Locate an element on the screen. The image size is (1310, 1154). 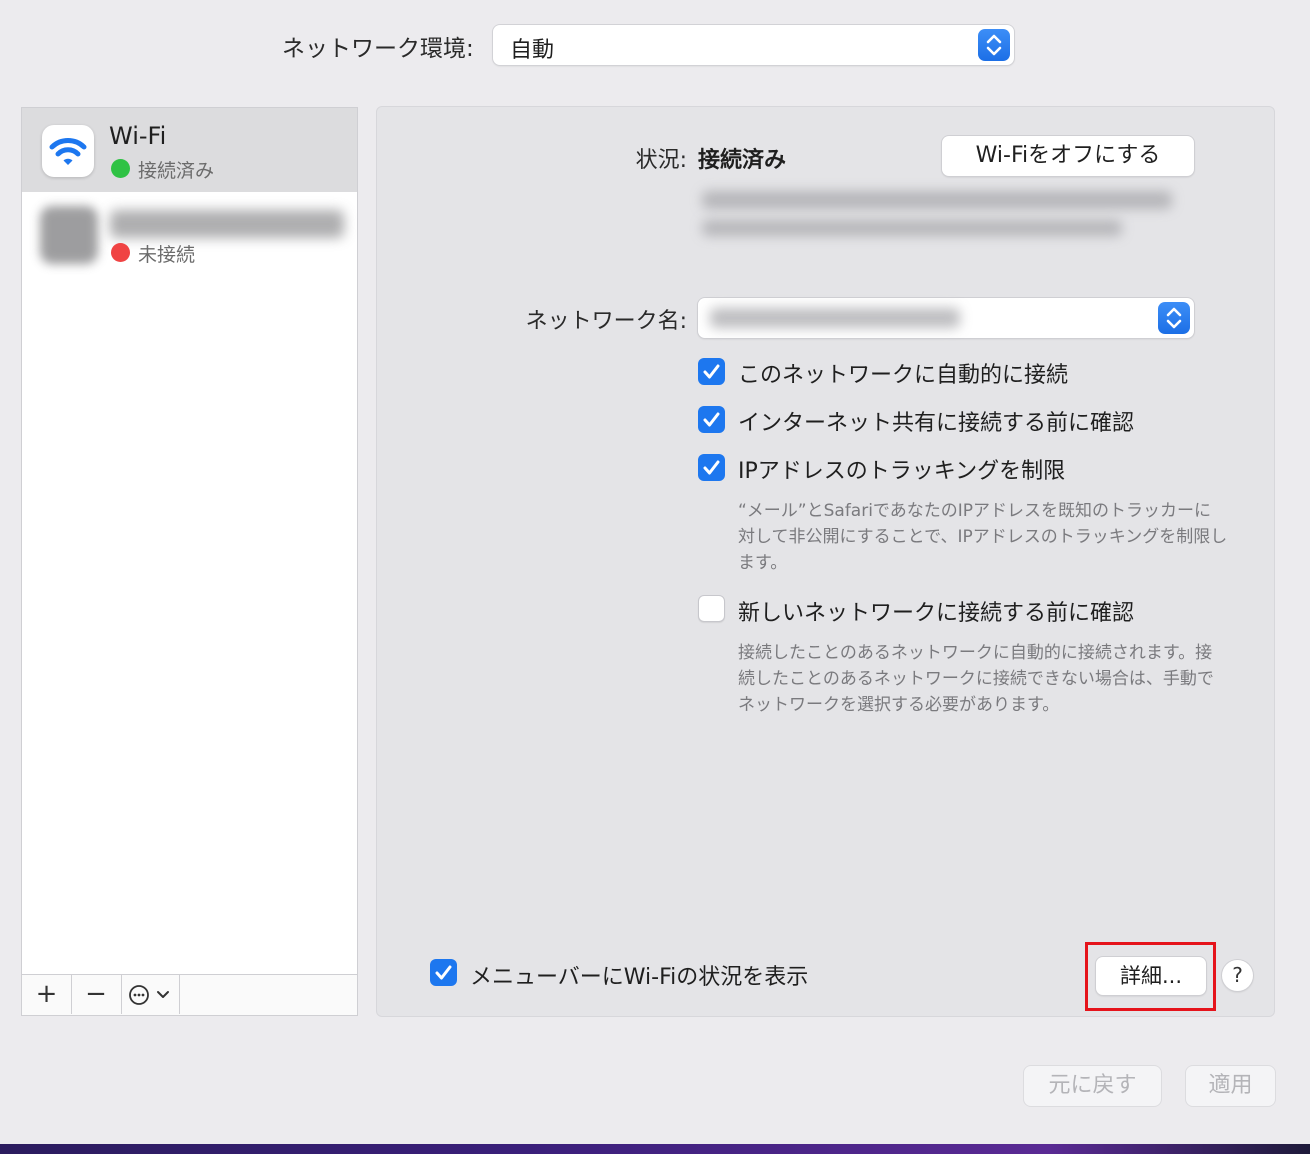
network-name-select is located at coordinates (946, 318).